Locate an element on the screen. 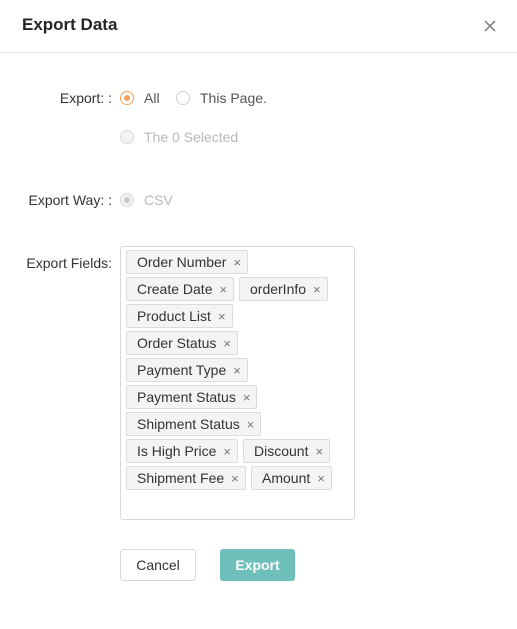 Image resolution: width=517 pixels, height=629 pixels. radio-export-all: All is located at coordinates (140, 98).